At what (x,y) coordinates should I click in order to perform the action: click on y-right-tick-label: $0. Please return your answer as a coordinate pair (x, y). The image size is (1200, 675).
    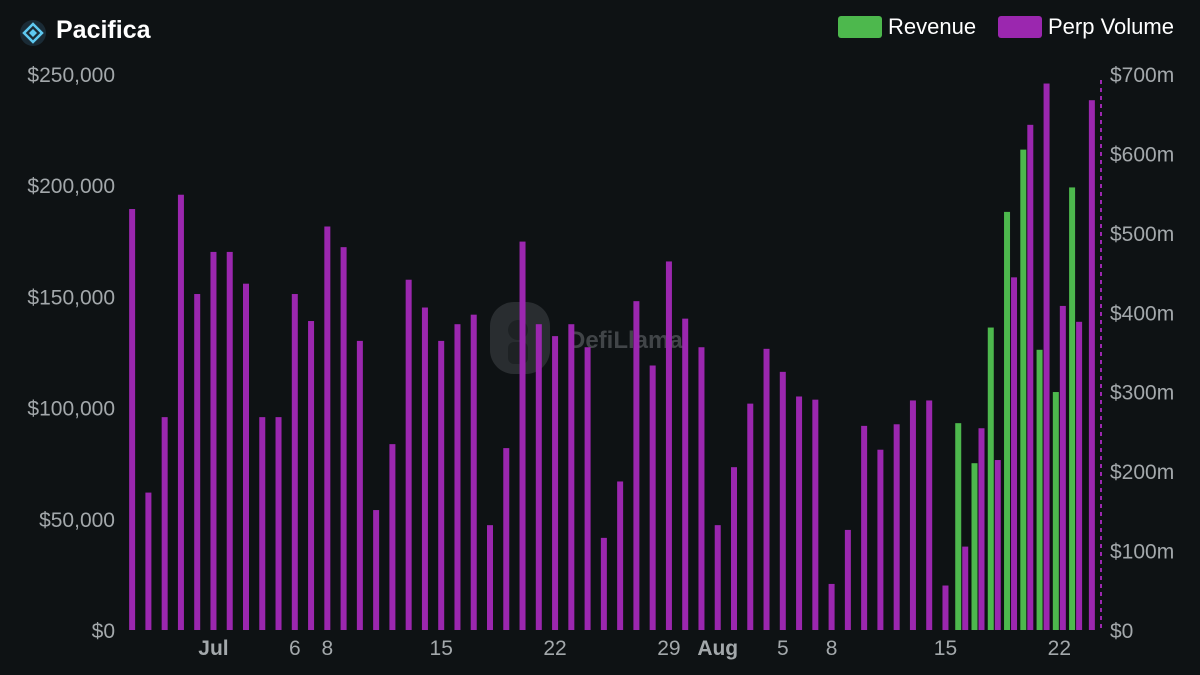
    Looking at the image, I should click on (1121, 631).